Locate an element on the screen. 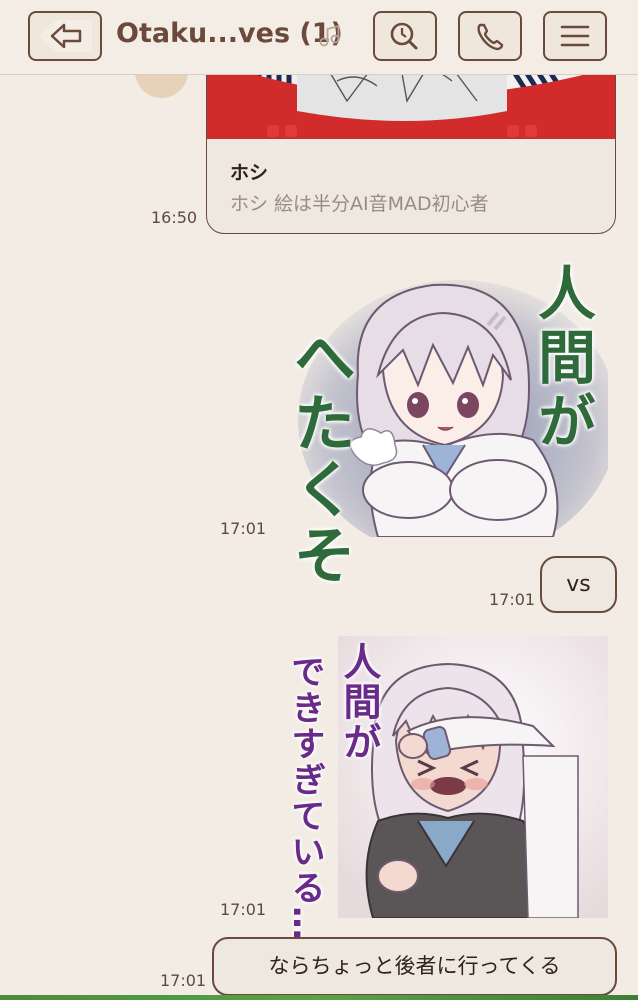 The width and height of the screenshot is (638, 1000). link-card-description: ホシ 絵は半分AI音MAD初心者 is located at coordinates (359, 204).